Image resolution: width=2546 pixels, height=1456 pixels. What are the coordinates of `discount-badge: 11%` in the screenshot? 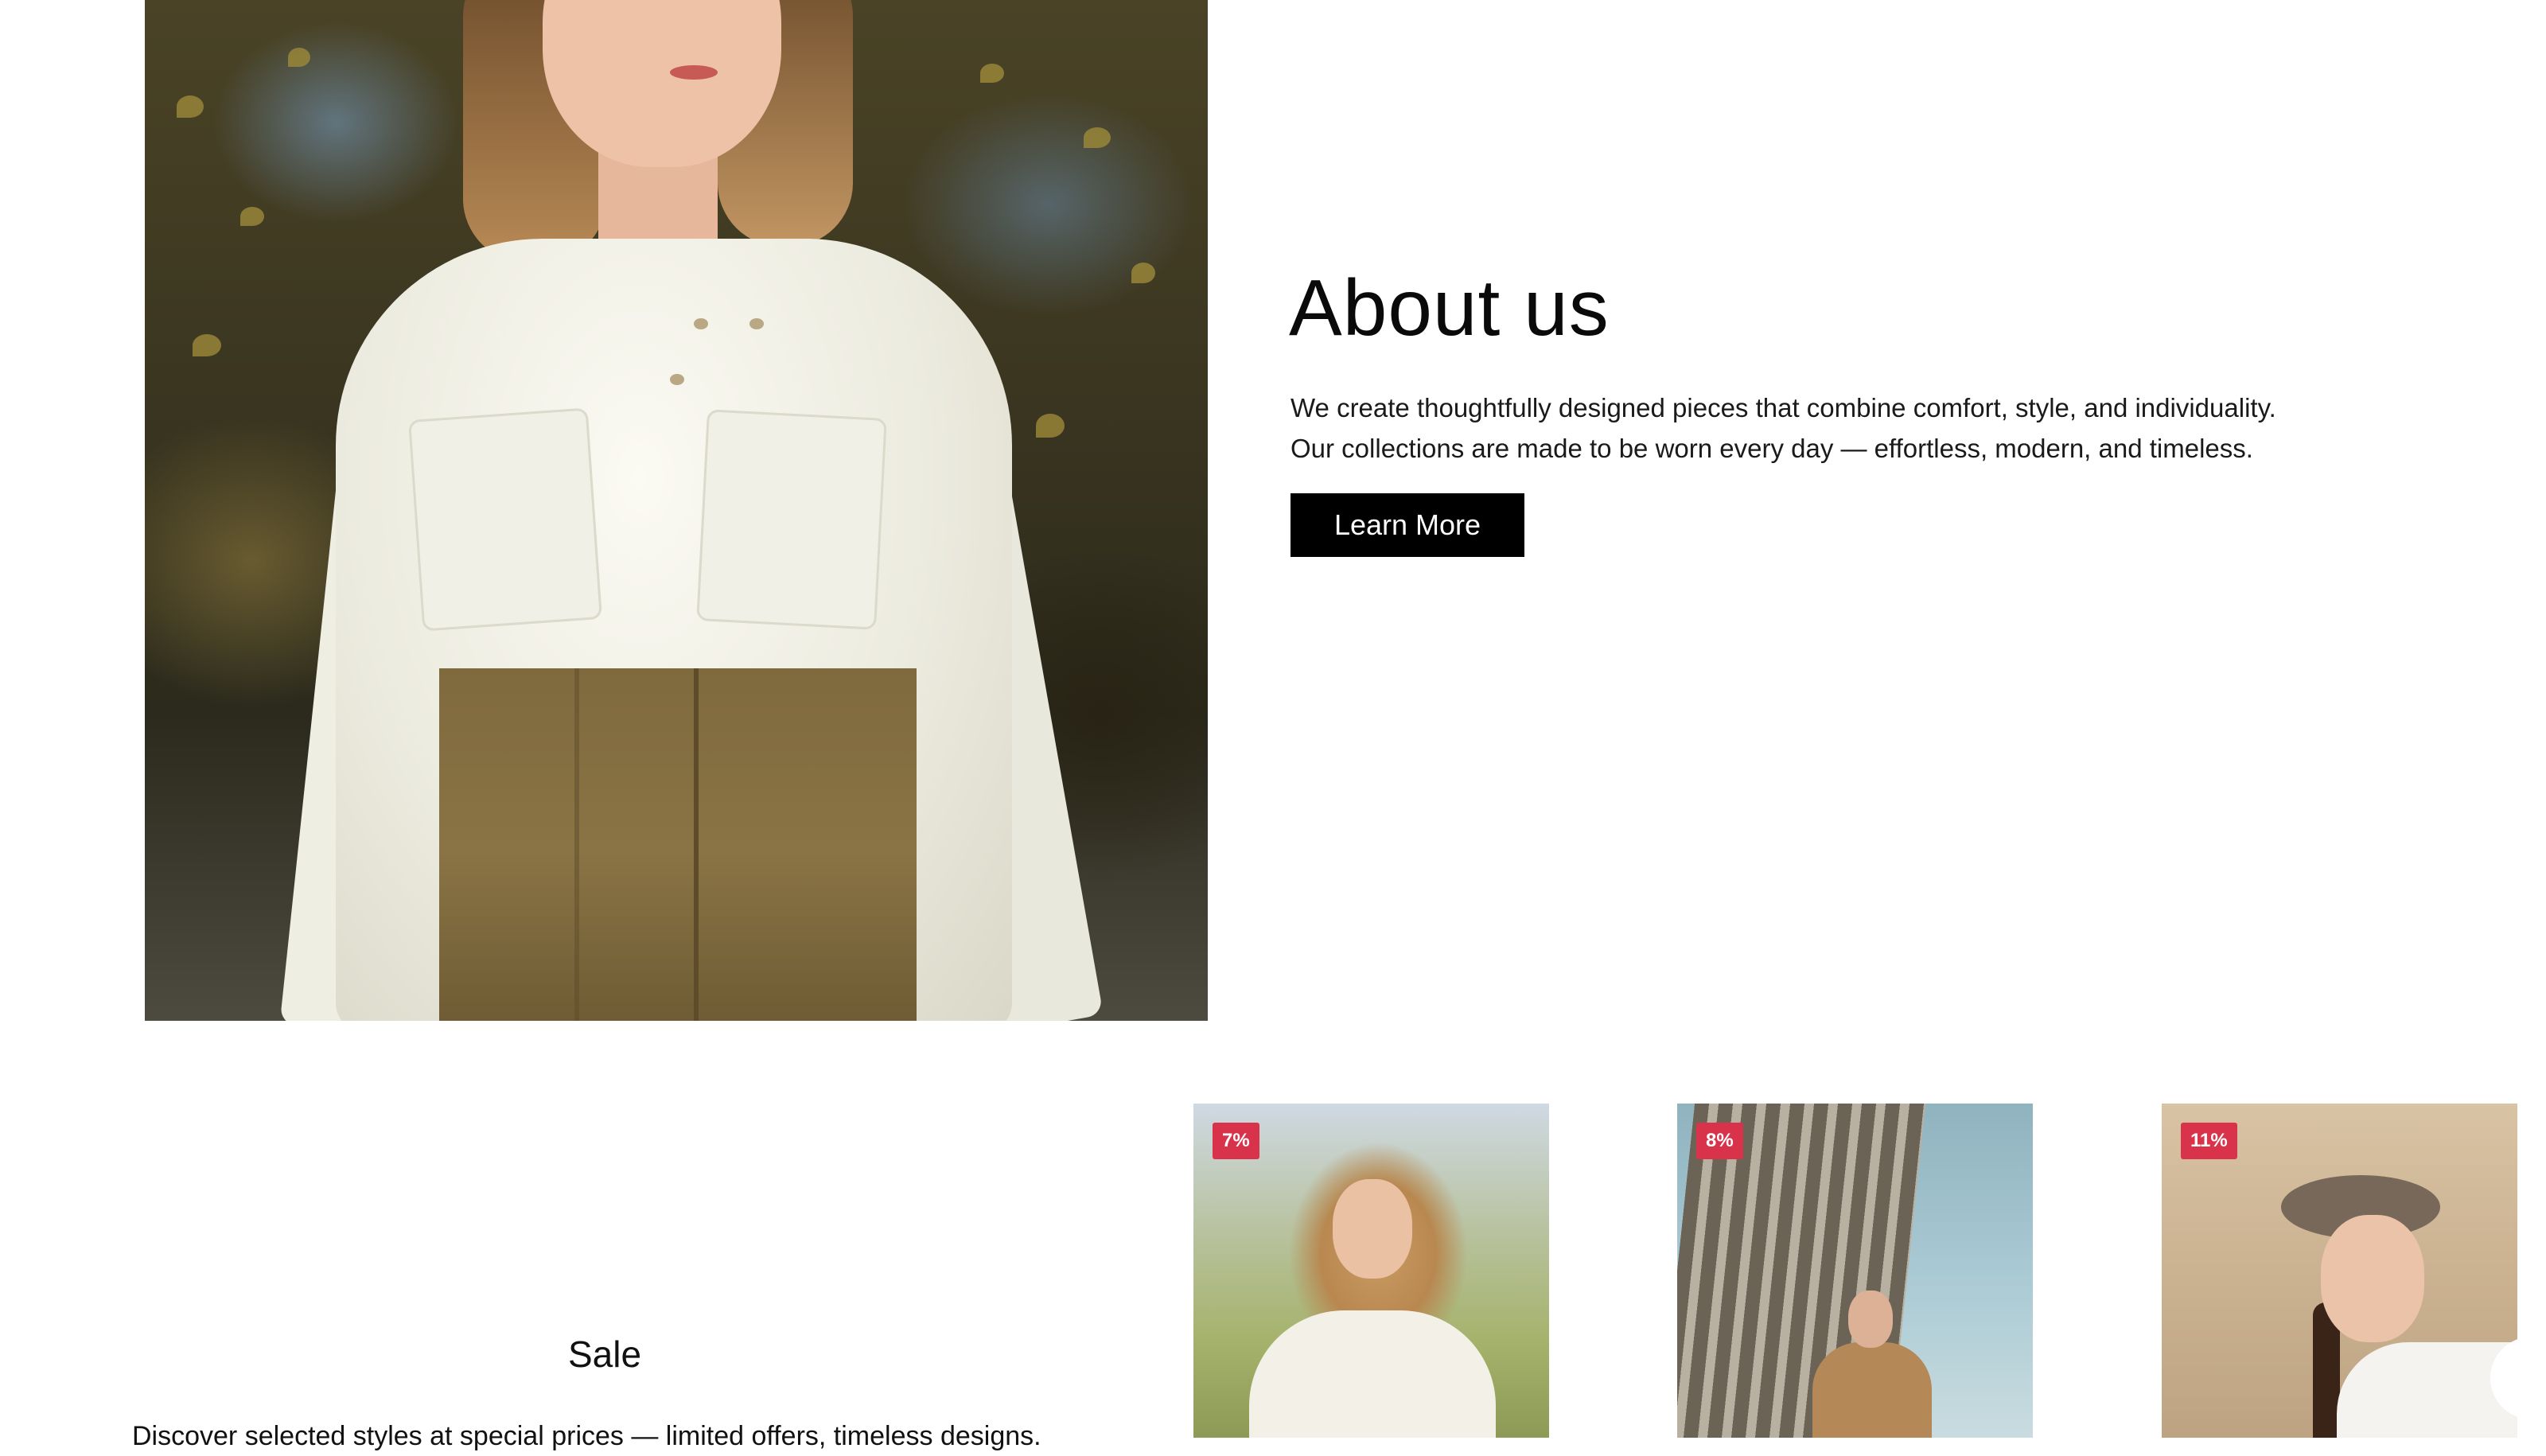 It's located at (2209, 1141).